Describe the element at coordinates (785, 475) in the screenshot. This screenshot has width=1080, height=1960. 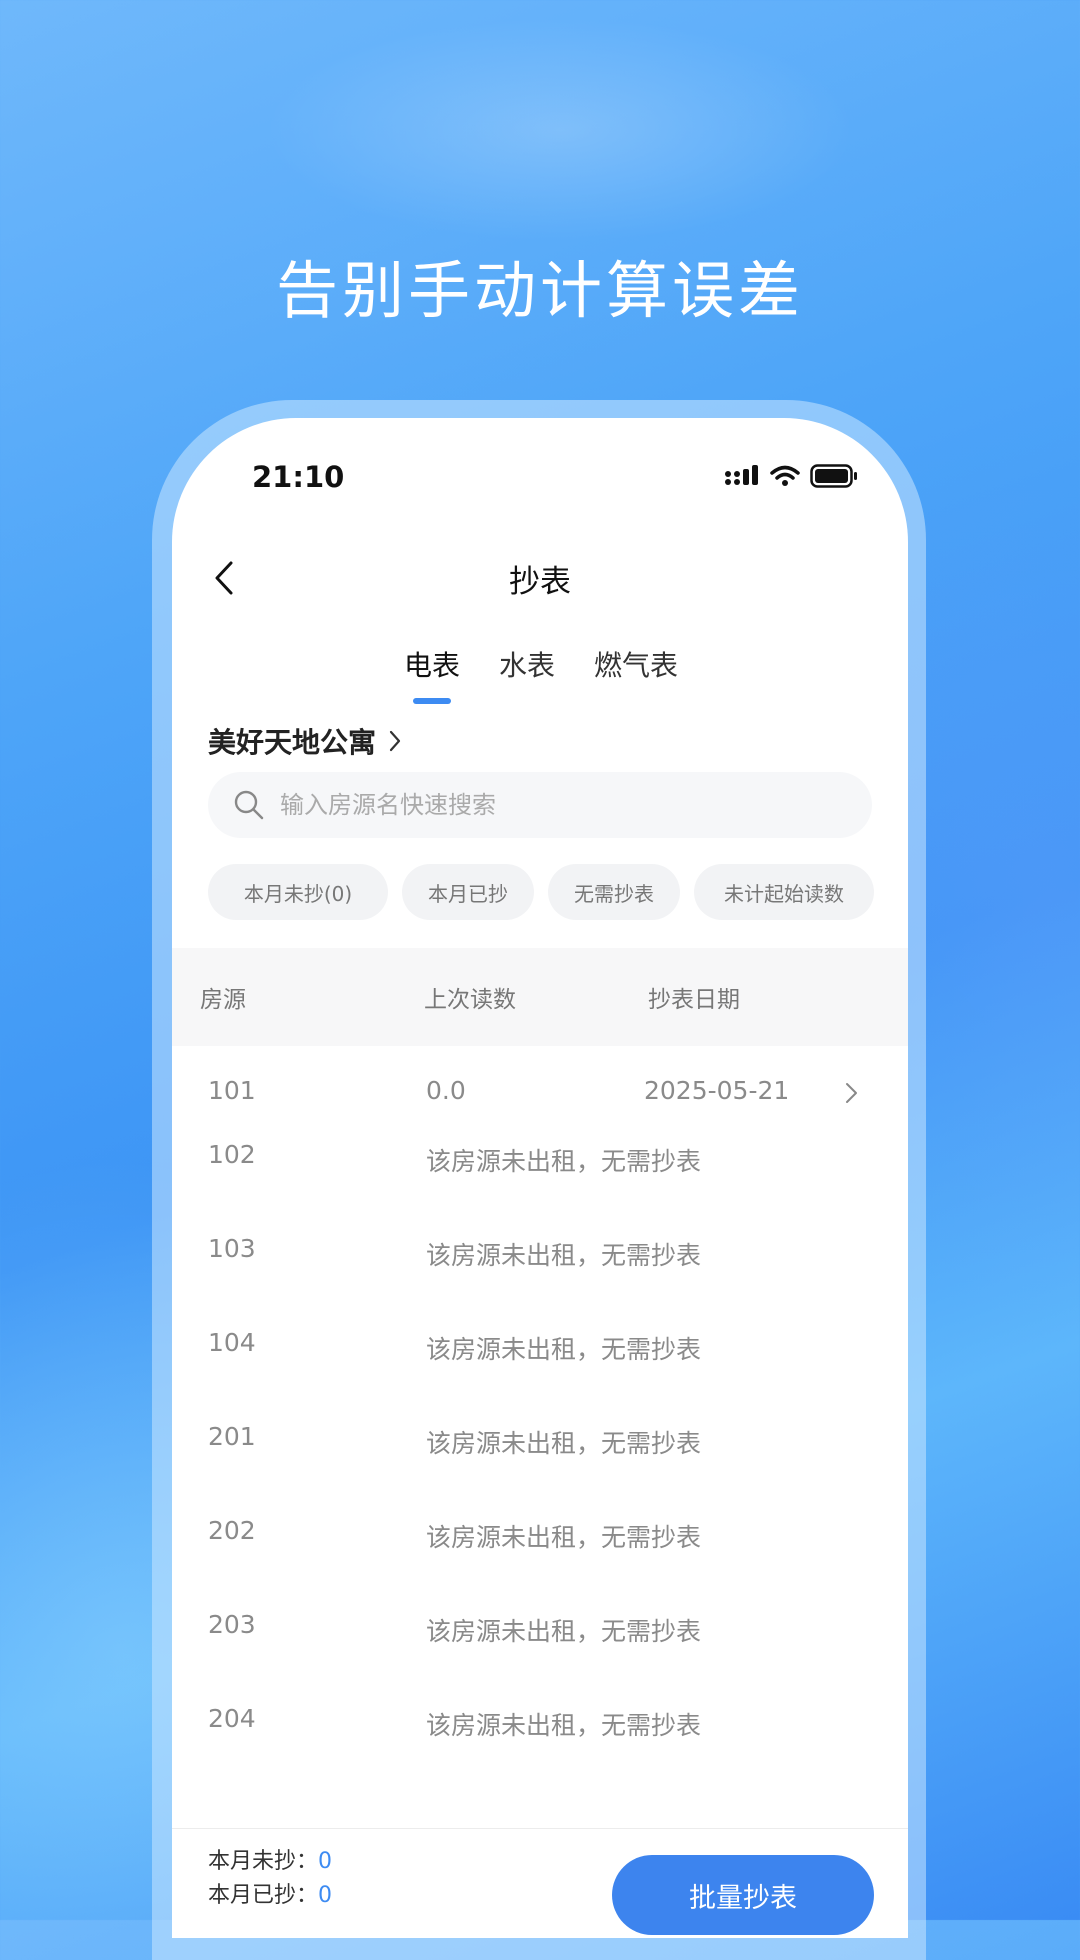
I see `wifi-icon` at that location.